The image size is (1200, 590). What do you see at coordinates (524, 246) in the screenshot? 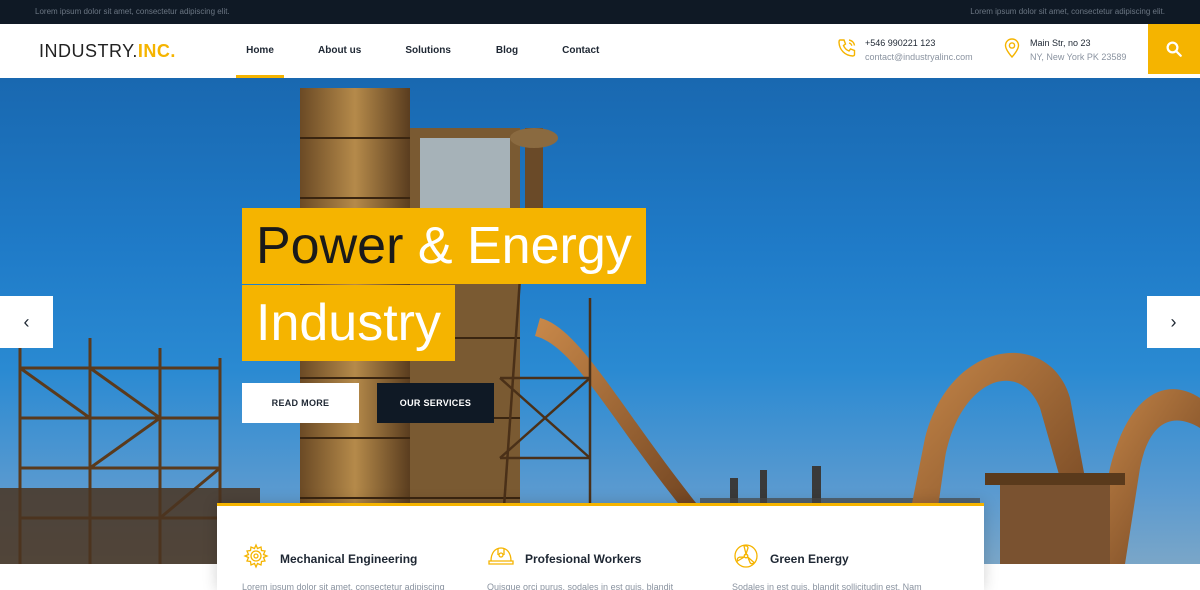
I see `hero-title-light: & Energy` at bounding box center [524, 246].